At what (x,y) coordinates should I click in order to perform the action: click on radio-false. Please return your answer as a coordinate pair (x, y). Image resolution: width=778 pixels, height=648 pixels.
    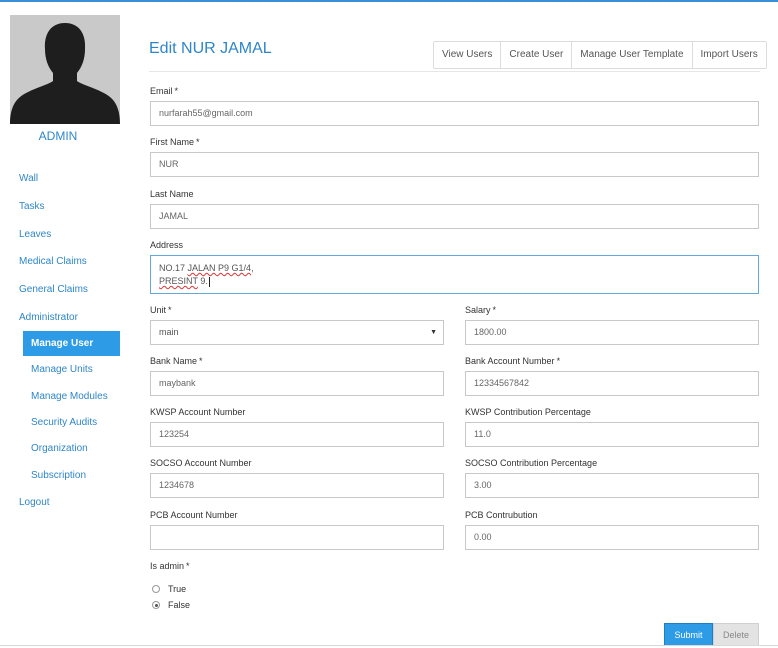
    Looking at the image, I should click on (156, 605).